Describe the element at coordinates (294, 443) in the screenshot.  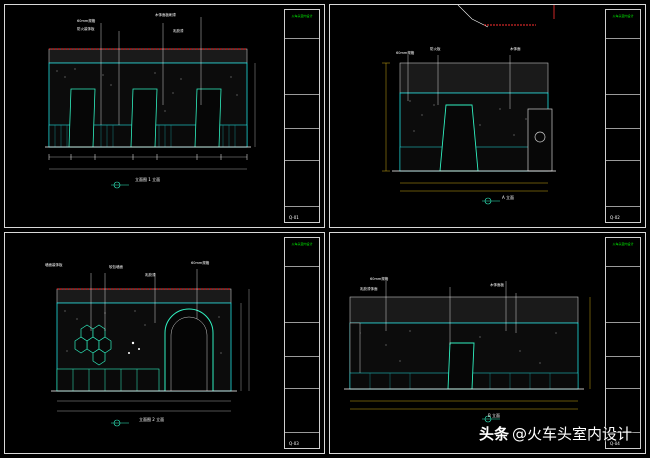
I see `drawing-number: Q-03` at that location.